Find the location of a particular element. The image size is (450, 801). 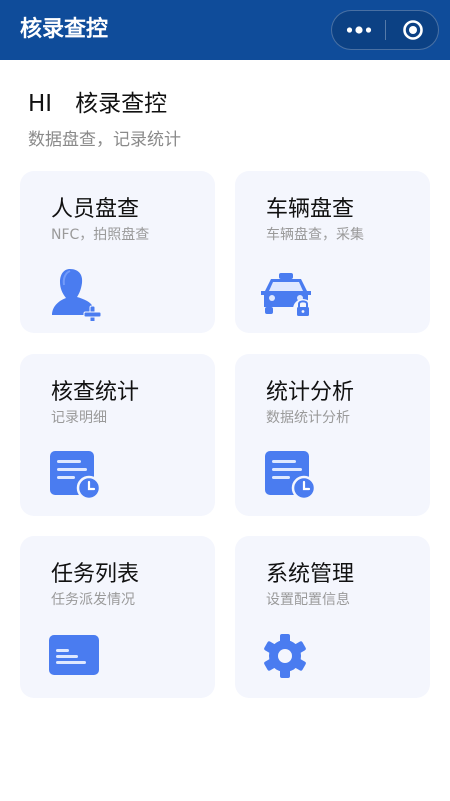

card-subtitle: 记录明细 is located at coordinates (79, 418).